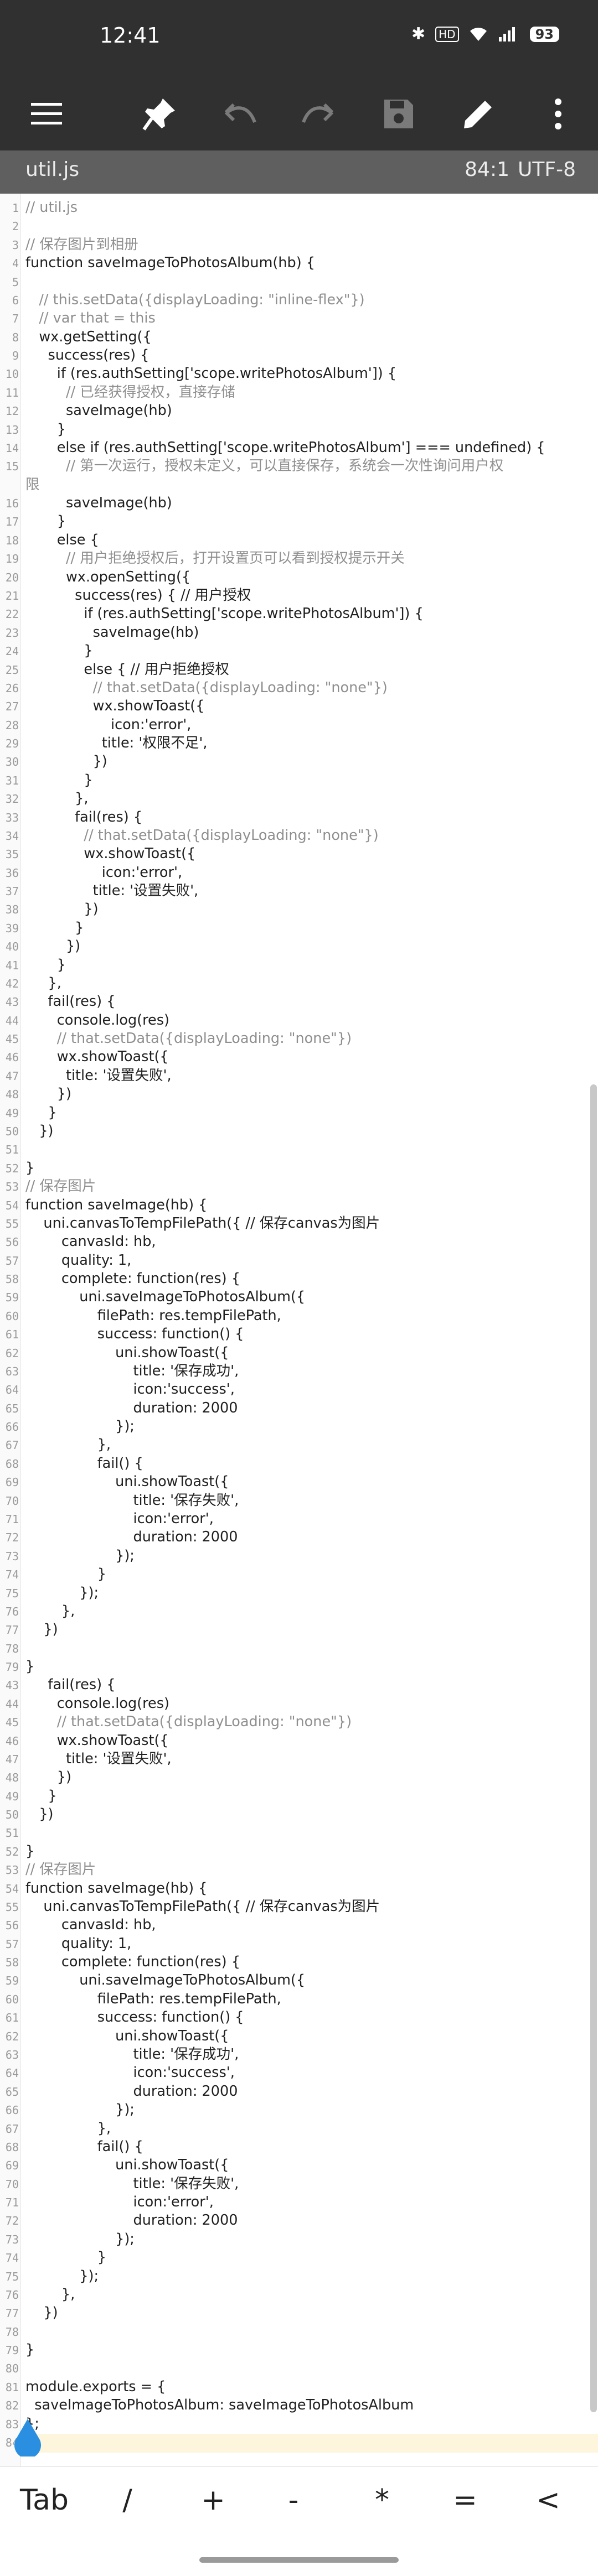  I want to click on line-number: 69, so click(12, 1483).